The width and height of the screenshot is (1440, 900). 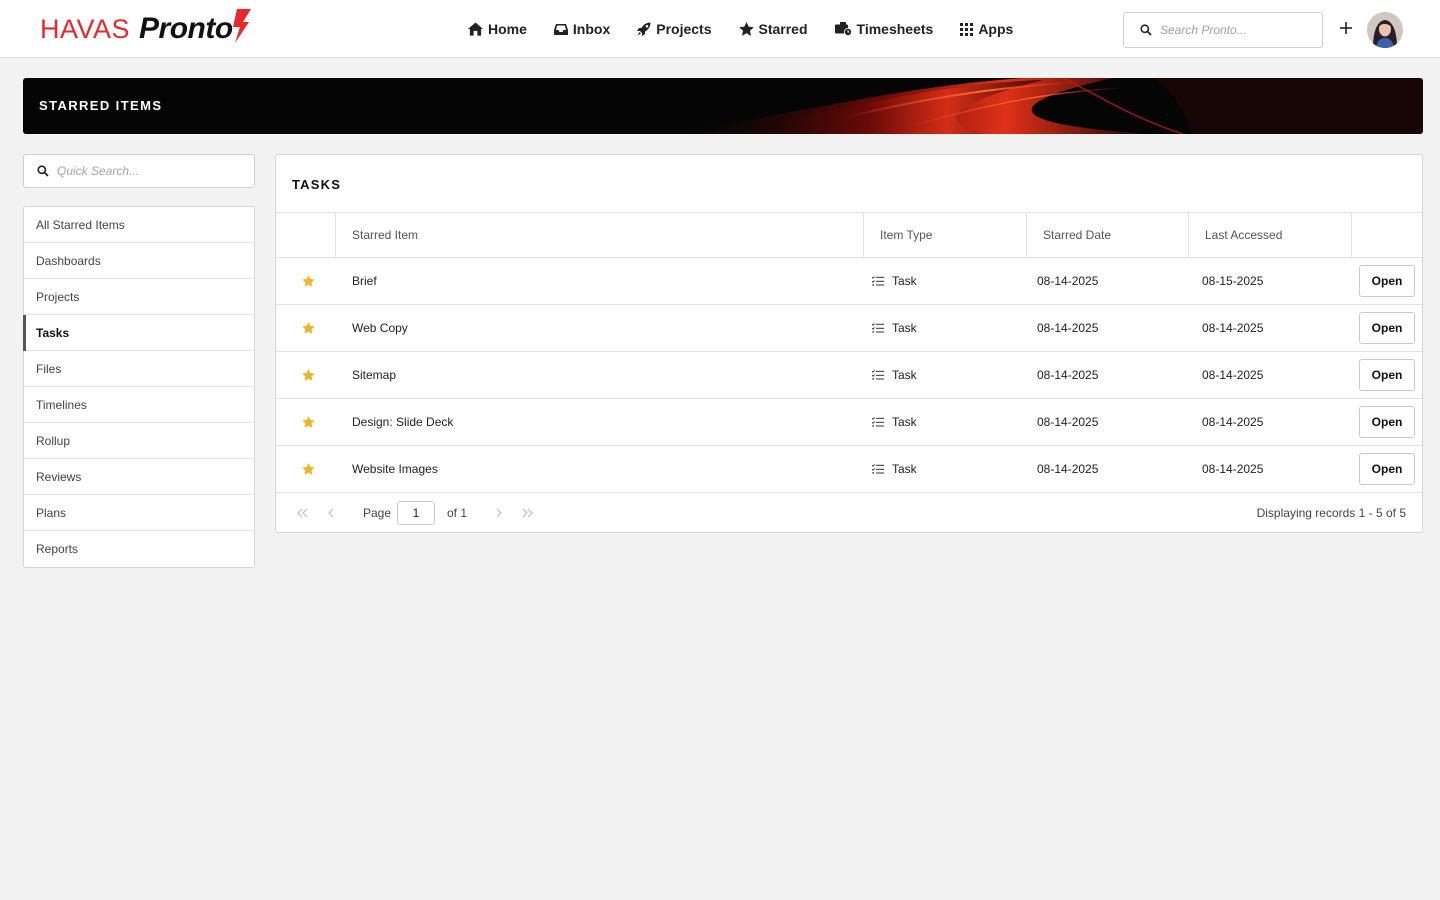 I want to click on home-icon, so click(x=475, y=29).